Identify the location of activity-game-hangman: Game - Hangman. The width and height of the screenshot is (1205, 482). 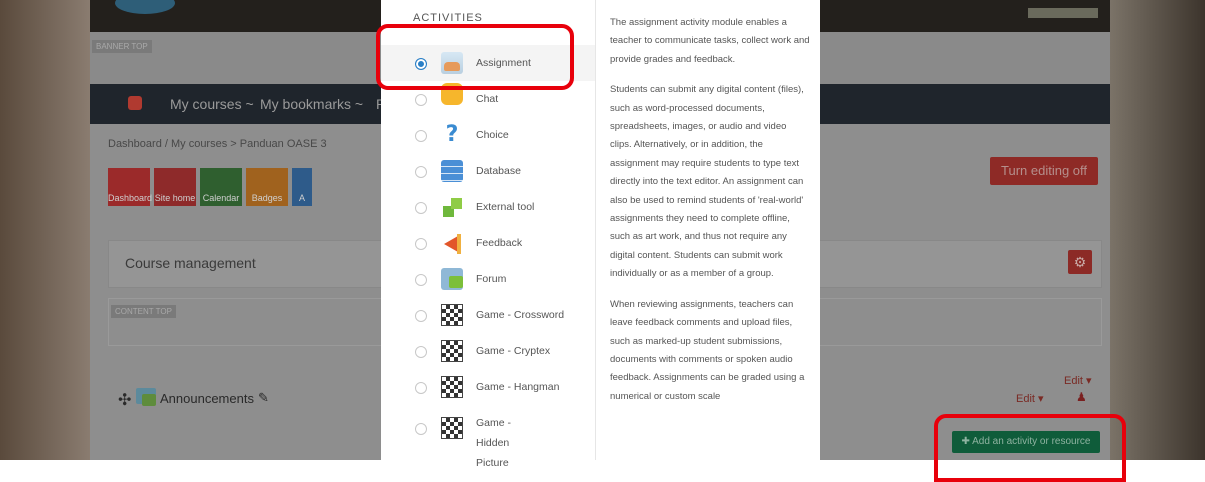
(488, 387).